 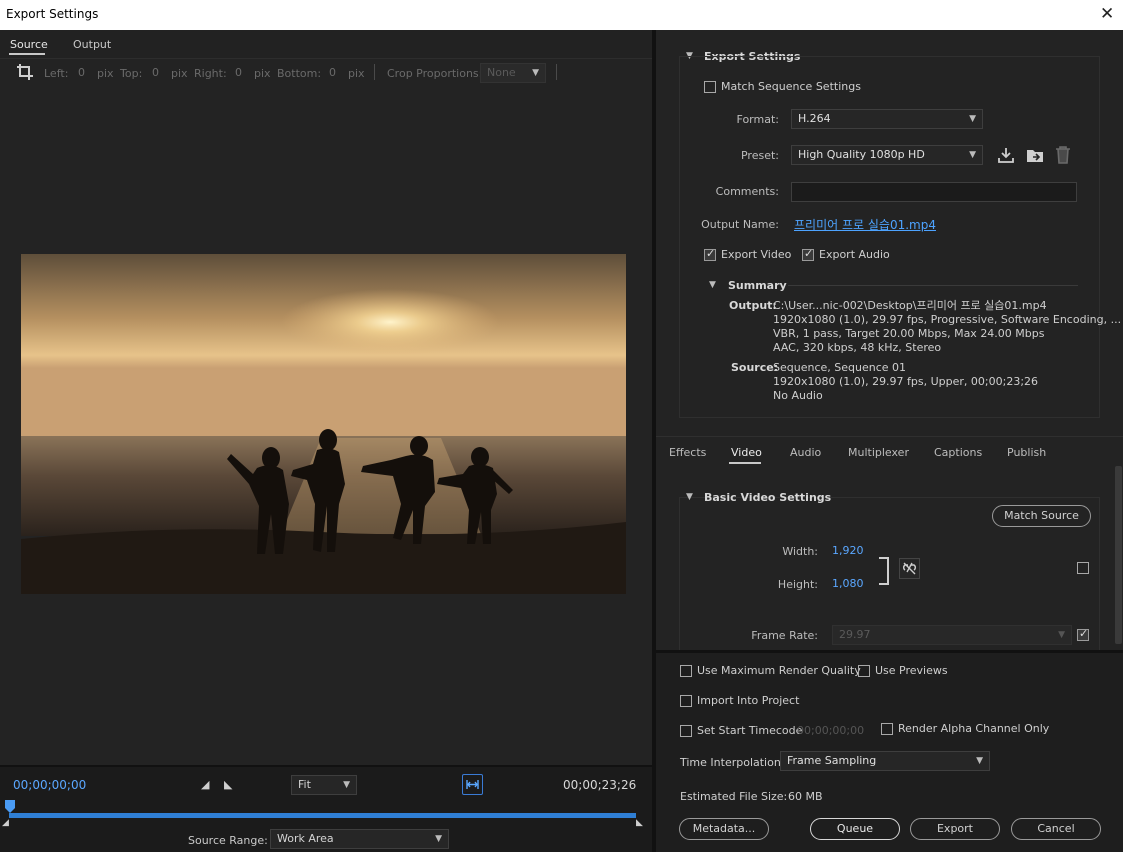 What do you see at coordinates (952, 635) in the screenshot?
I see `frame-rate-select: 29.97 ▼` at bounding box center [952, 635].